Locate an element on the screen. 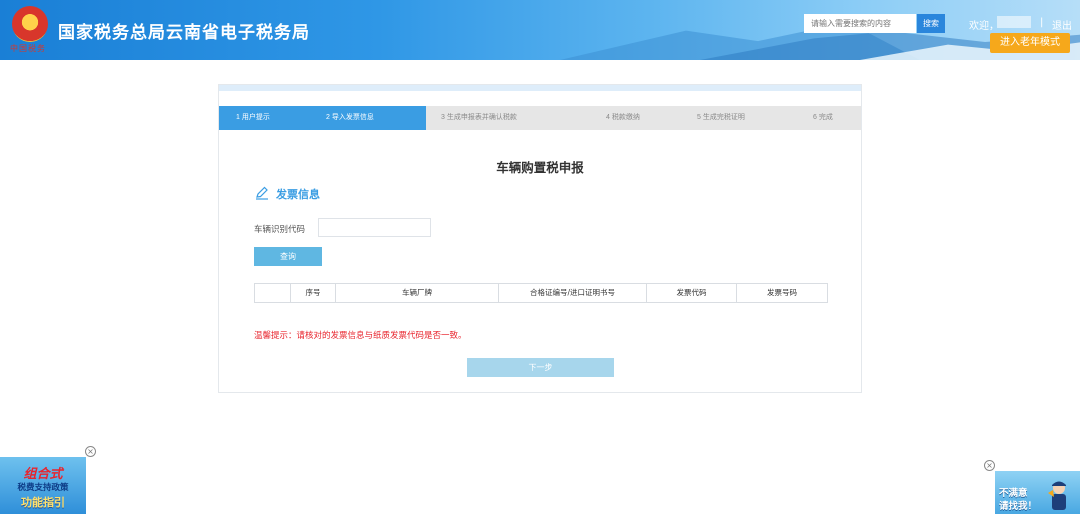 This screenshot has height=514, width=1080. step-1: 1 用户提示 is located at coordinates (265, 118).